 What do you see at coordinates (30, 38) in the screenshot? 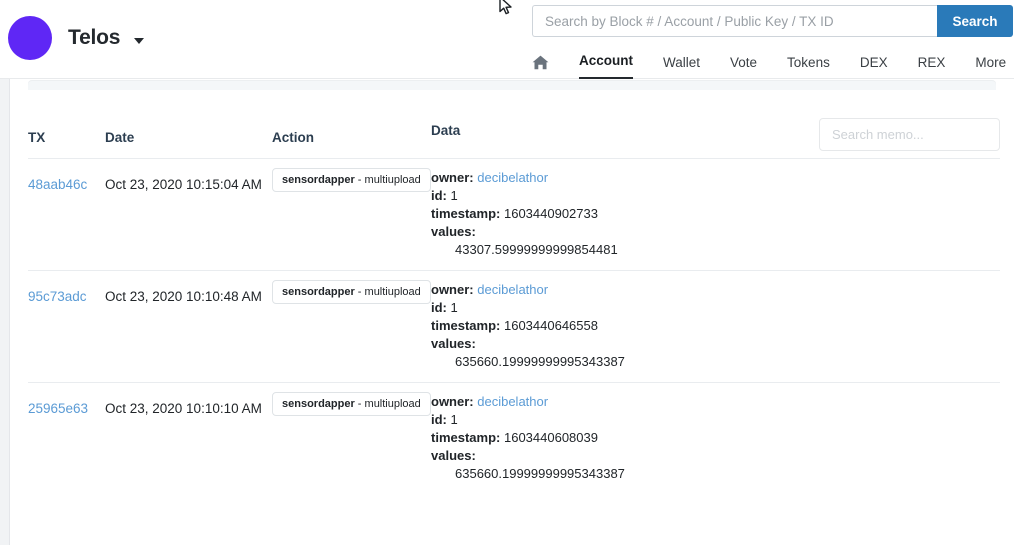
I see `telos-logo-icon` at bounding box center [30, 38].